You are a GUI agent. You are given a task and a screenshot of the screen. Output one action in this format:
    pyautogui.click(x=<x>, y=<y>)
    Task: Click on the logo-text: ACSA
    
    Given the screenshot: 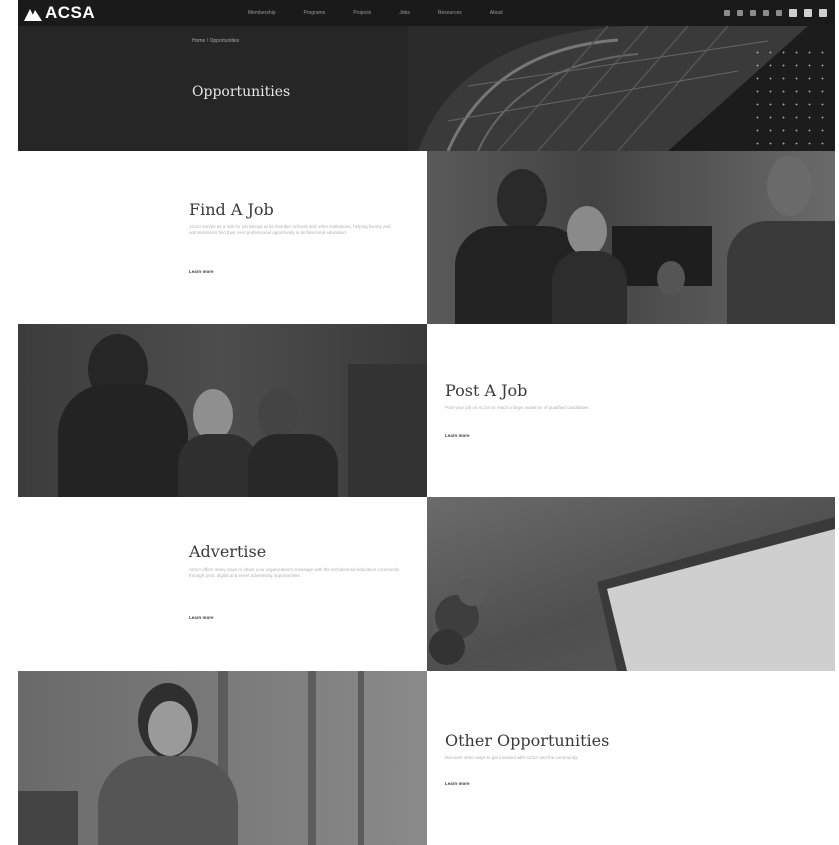 What is the action you would take?
    pyautogui.click(x=70, y=12)
    